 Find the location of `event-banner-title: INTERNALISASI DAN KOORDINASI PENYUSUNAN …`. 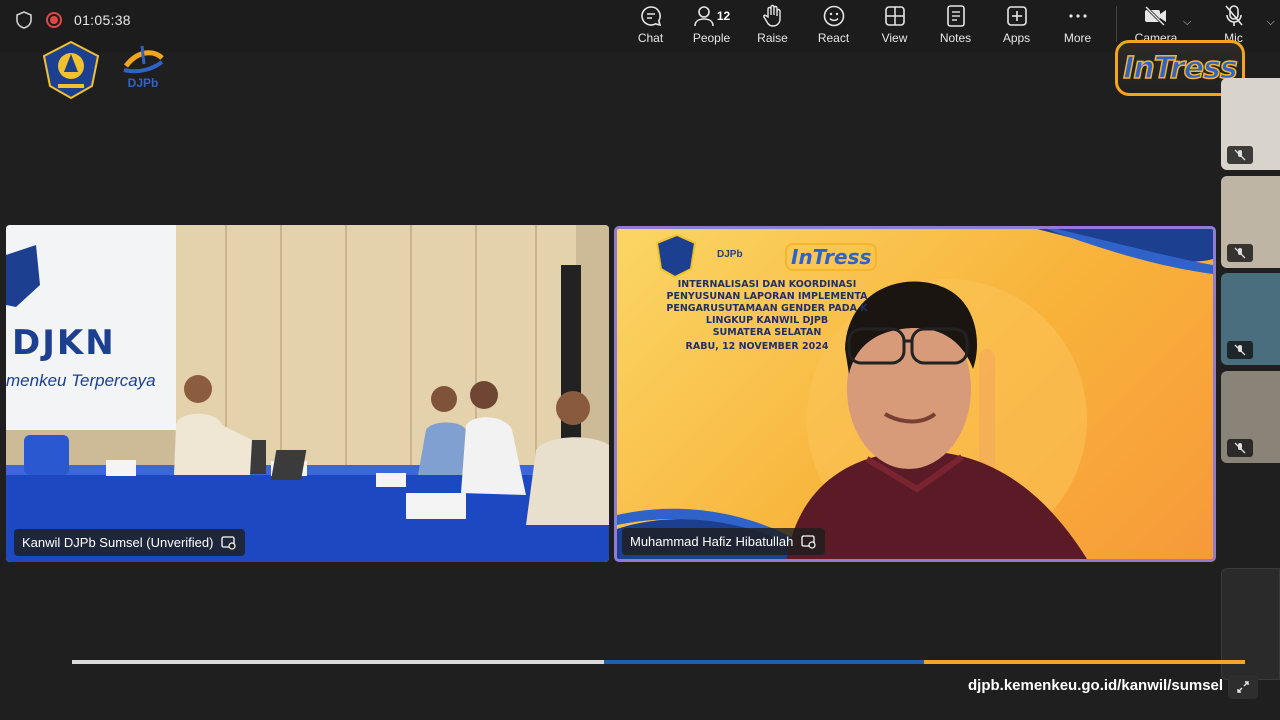

event-banner-title: INTERNALISASI DAN KOORDINASI PENYUSUNAN … is located at coordinates (767, 309).